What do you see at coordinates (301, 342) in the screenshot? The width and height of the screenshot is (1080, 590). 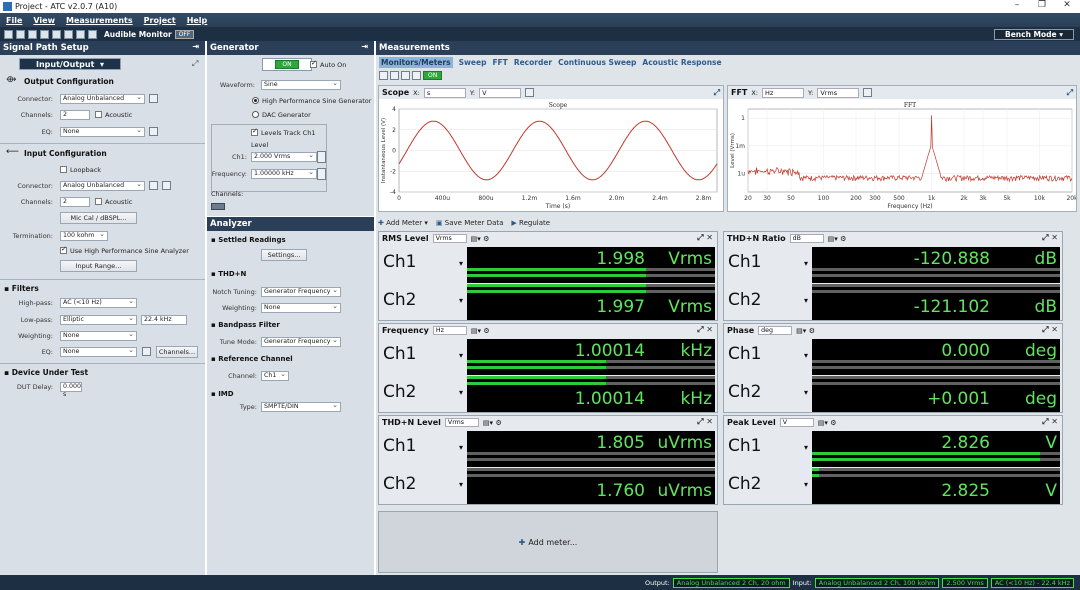 I see `tune-mode-select: Generator Frequency` at bounding box center [301, 342].